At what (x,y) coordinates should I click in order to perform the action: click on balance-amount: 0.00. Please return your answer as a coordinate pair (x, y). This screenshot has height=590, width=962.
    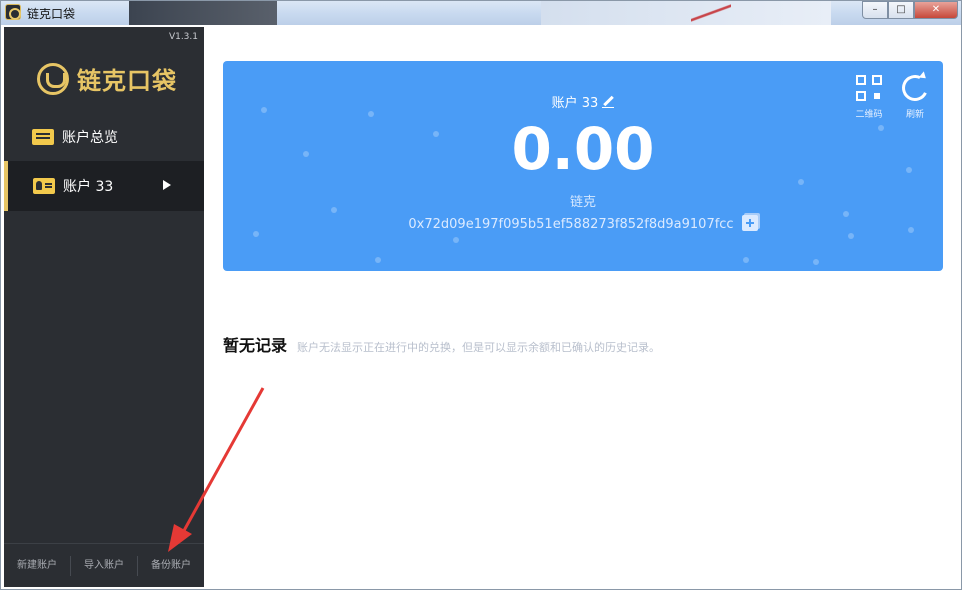
    Looking at the image, I should click on (583, 149).